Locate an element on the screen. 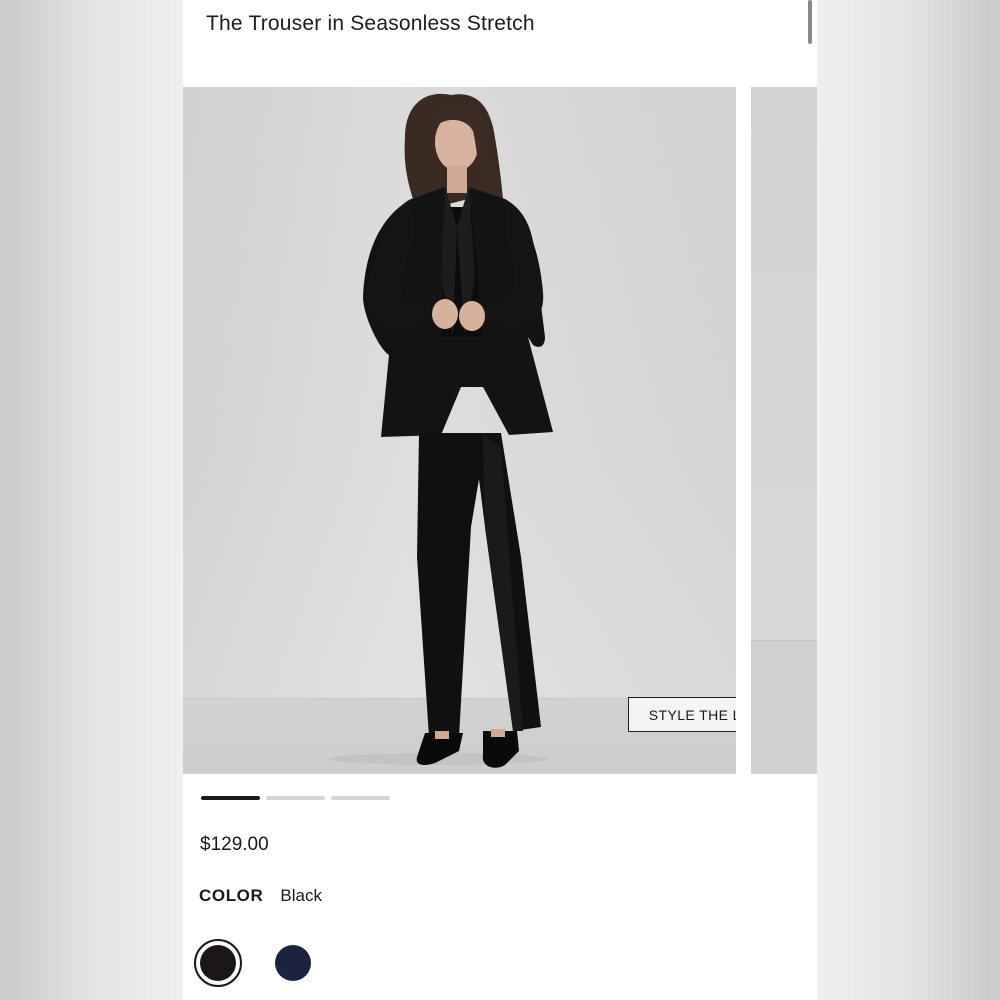 This screenshot has width=1000, height=1000. product-price: $129.00 is located at coordinates (234, 844).